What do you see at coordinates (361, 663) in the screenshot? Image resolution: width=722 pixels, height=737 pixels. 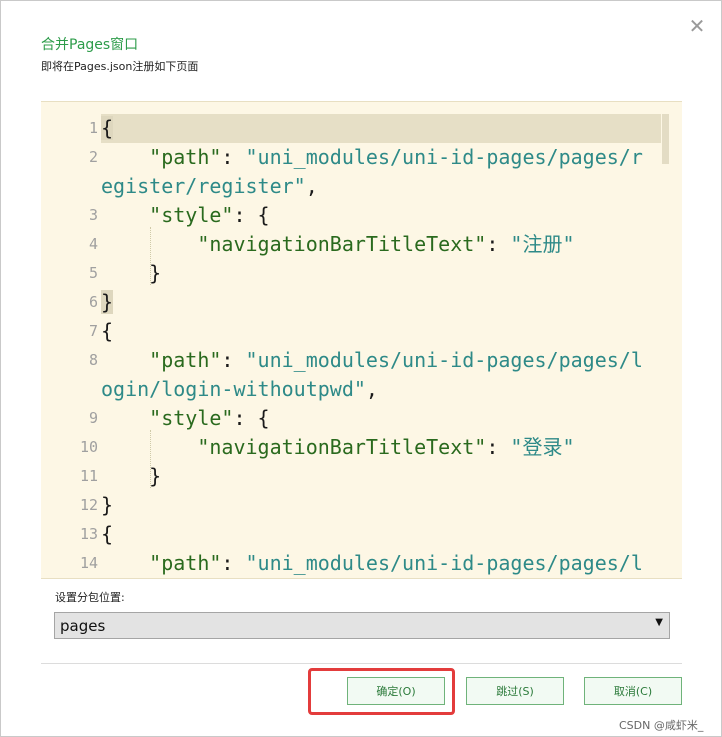 I see `footer-divider` at bounding box center [361, 663].